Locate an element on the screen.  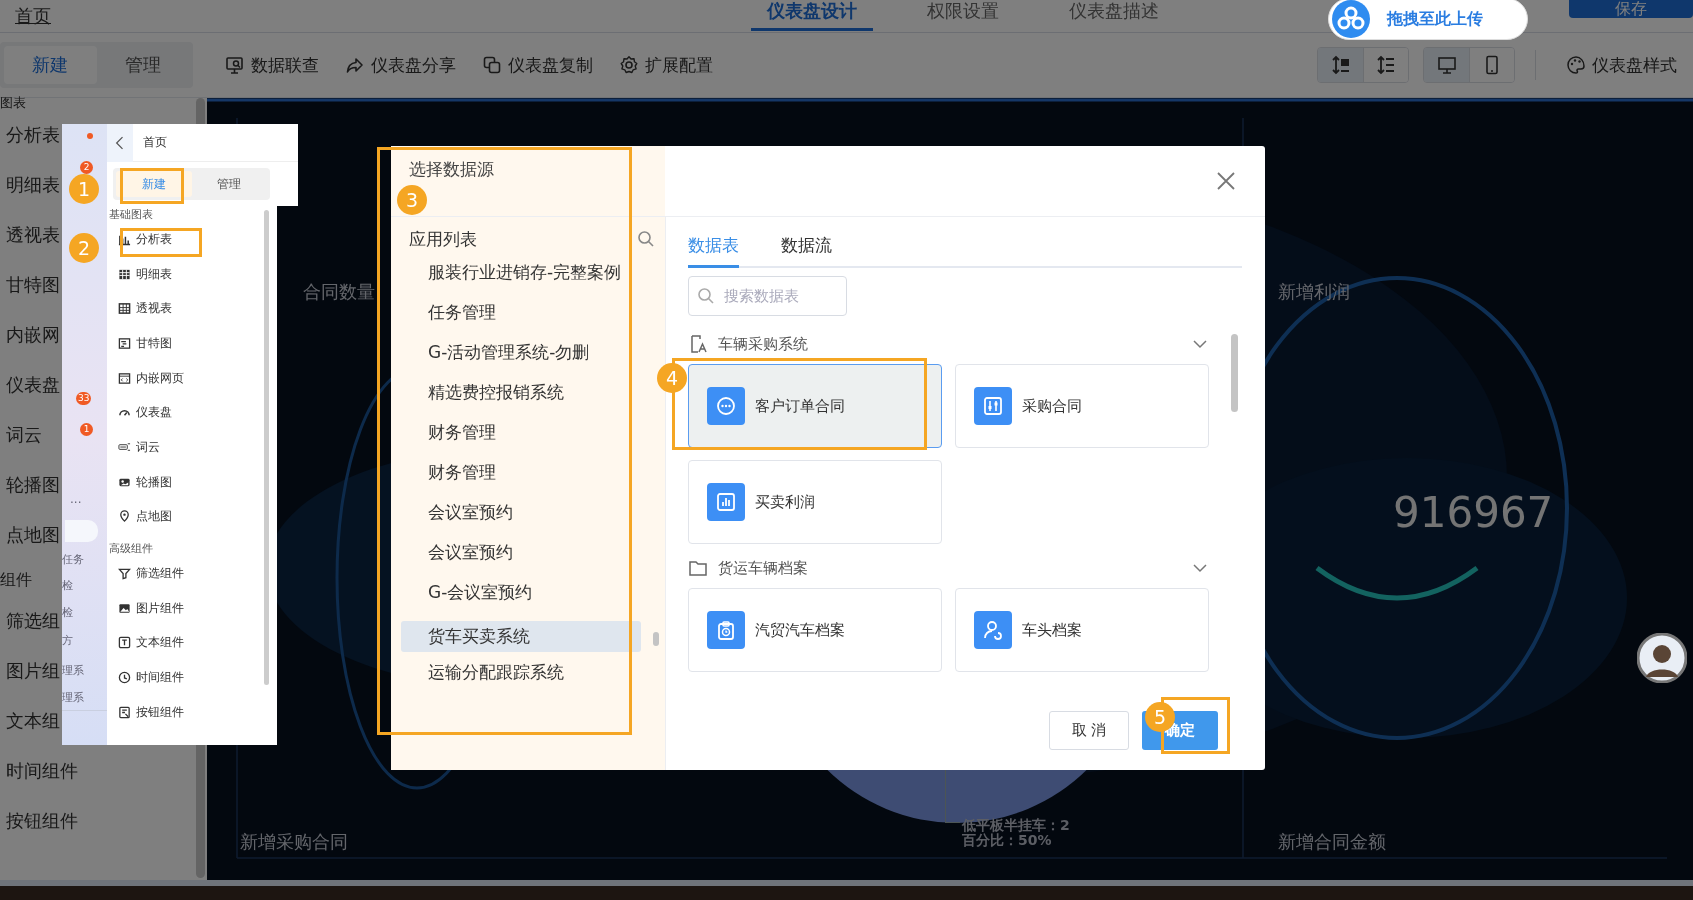
avatar-icon is located at coordinates (1662, 658).